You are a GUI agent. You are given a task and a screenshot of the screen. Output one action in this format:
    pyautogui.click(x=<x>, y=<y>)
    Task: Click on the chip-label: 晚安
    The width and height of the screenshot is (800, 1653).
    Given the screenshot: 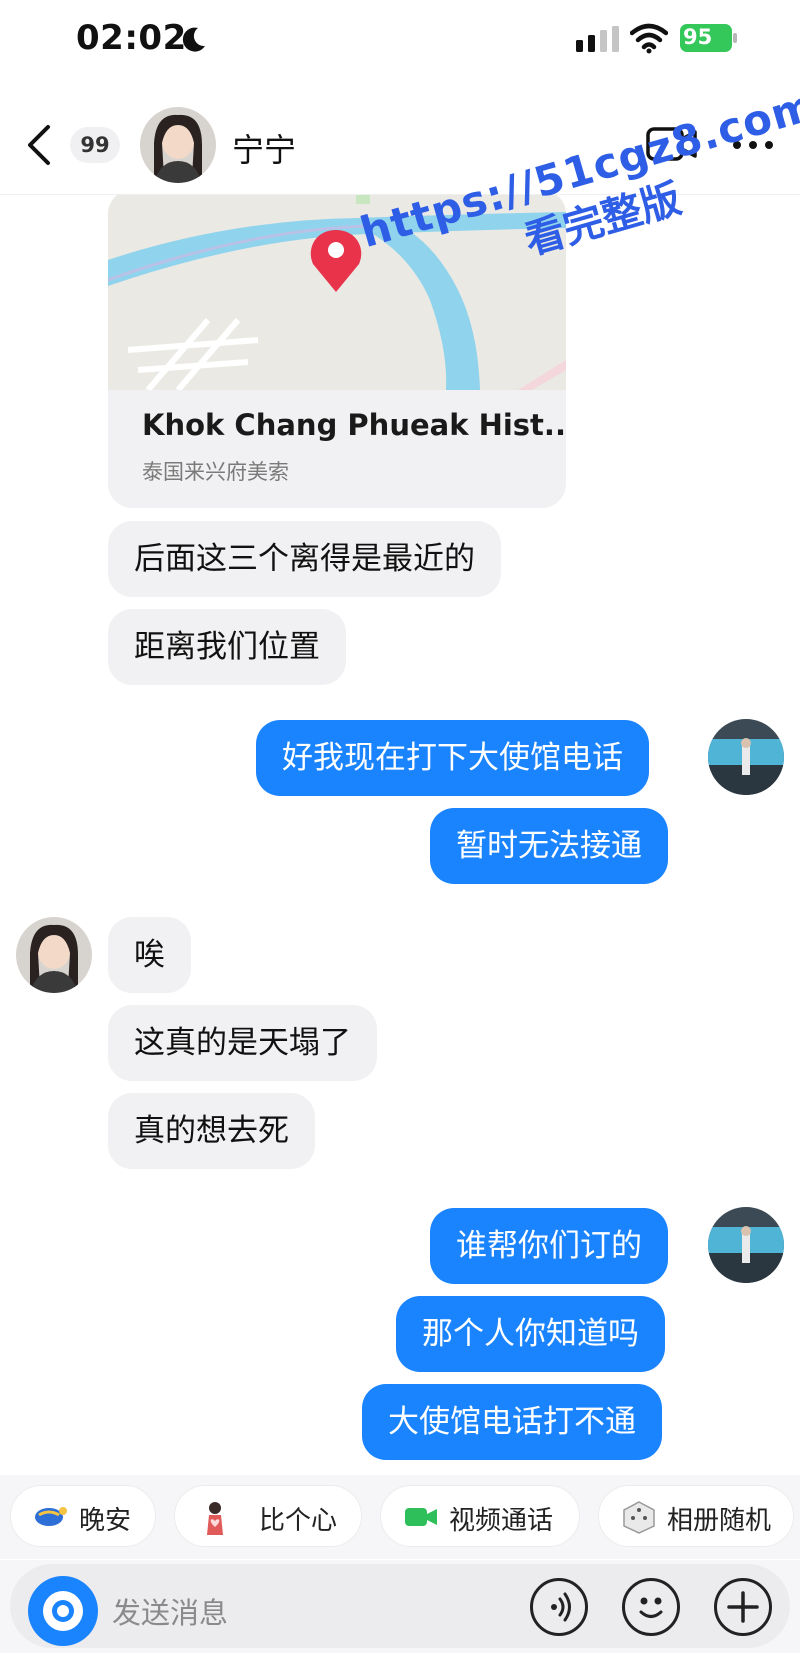 What is the action you would take?
    pyautogui.click(x=105, y=1521)
    